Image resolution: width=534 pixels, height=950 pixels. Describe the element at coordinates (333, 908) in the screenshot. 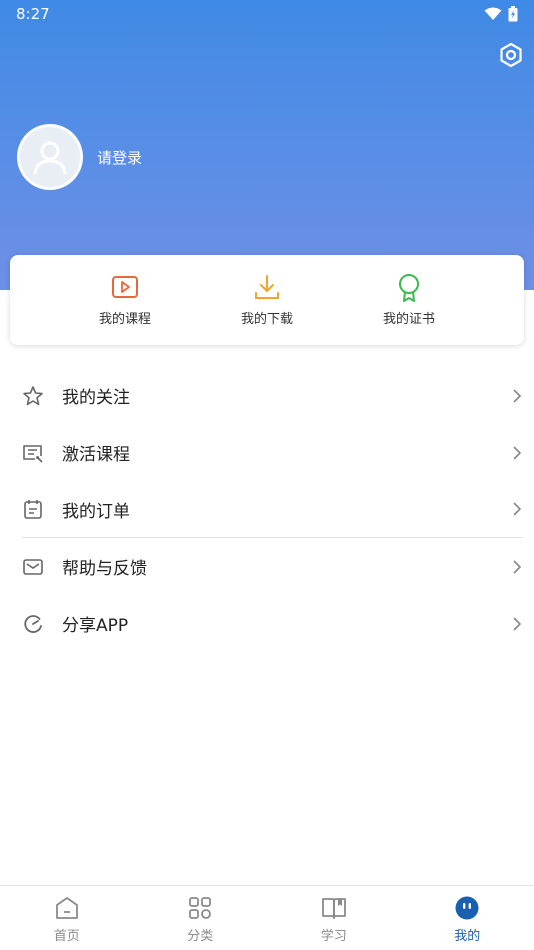

I see `book-icon` at that location.